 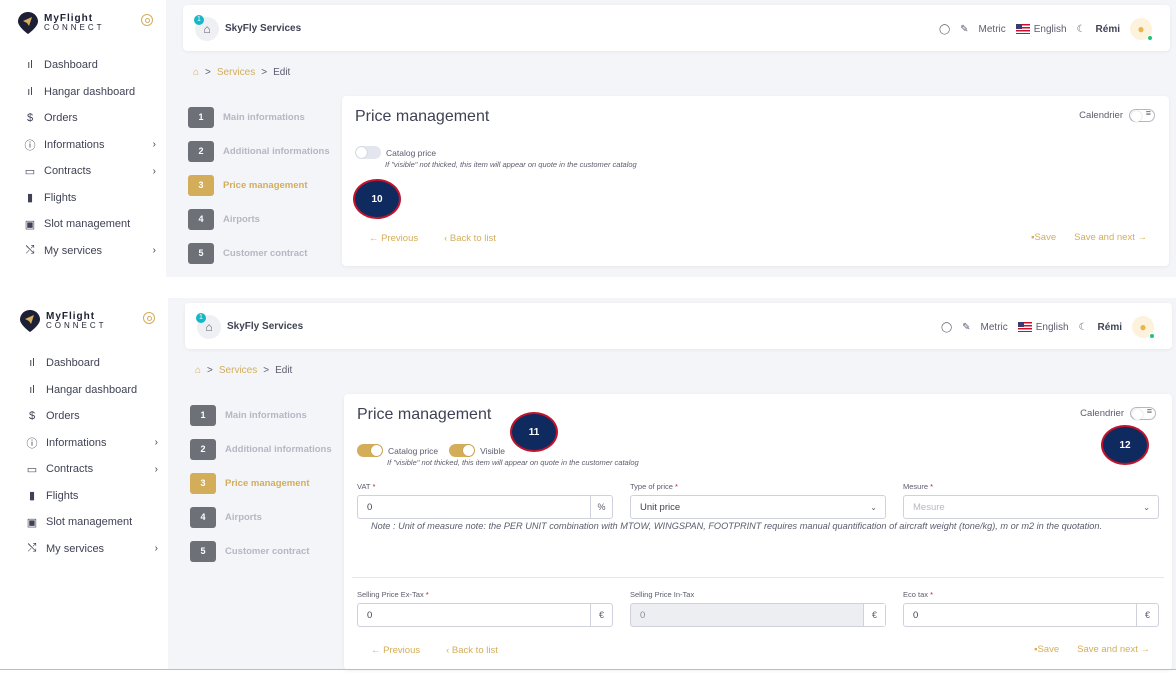 What do you see at coordinates (662, 594) in the screenshot?
I see `in-tax-label-text: Selling Price In-Tax` at bounding box center [662, 594].